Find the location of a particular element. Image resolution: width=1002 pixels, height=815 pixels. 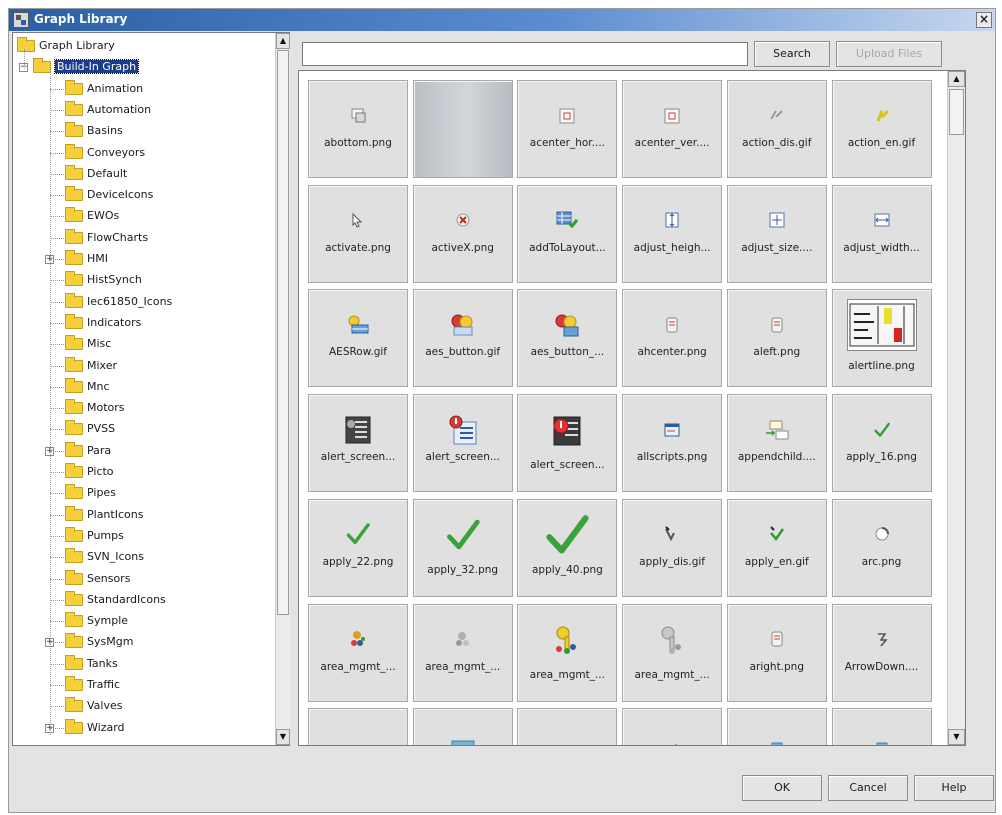

tree-item: FlowCharts is located at coordinates (106, 238).